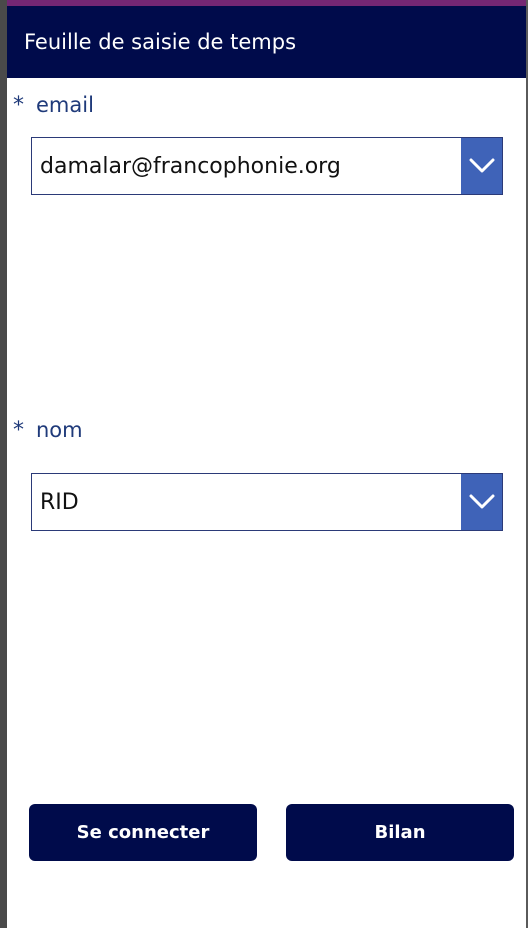 The image size is (528, 928). What do you see at coordinates (160, 42) in the screenshot?
I see `page-title: Feuille de saisie de temps` at bounding box center [160, 42].